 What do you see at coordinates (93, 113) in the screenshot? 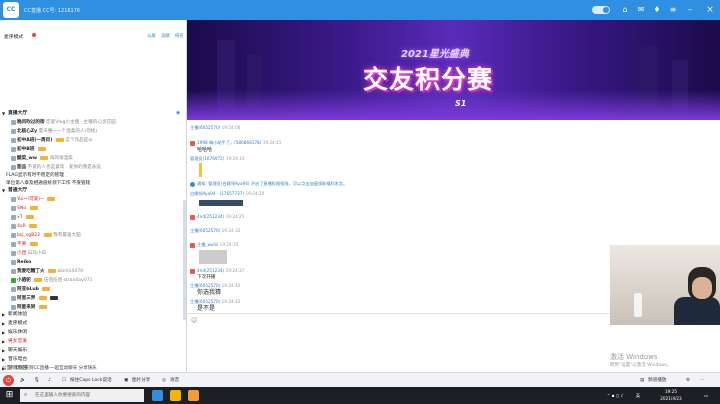
I see `room-header: ▼ 直播大厅` at bounding box center [93, 113].